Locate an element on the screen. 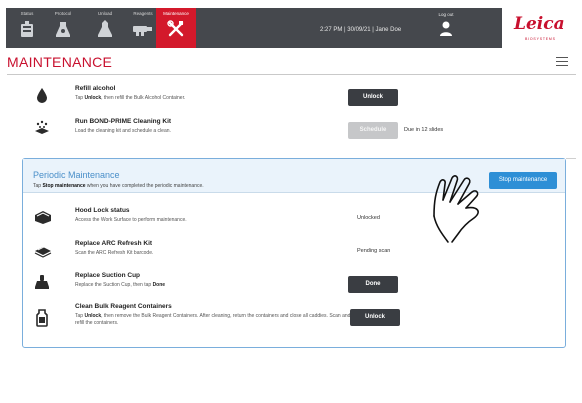 Image resolution: width=582 pixels, height=403 pixels. tab-protocol: Protocol is located at coordinates (63, 28).